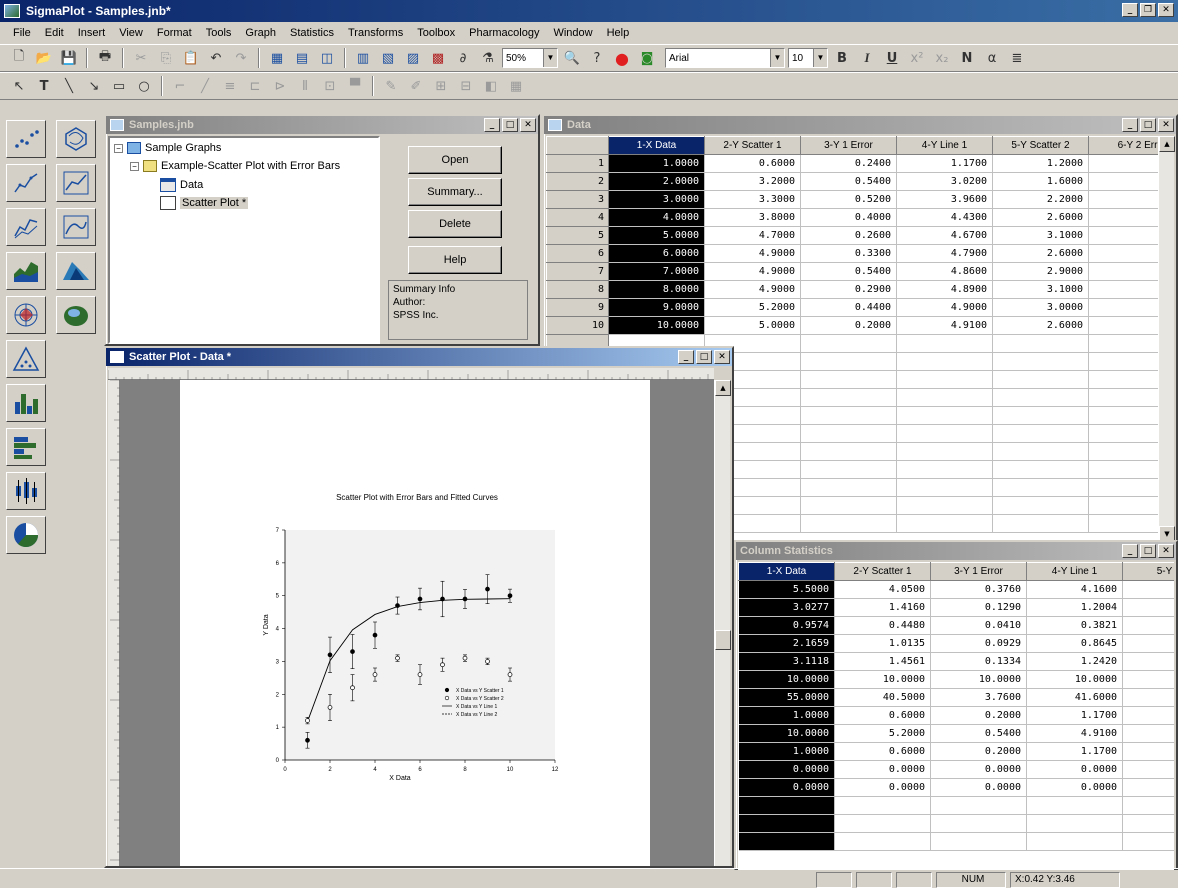  I want to click on data-maximize-button: □, so click(1148, 125).